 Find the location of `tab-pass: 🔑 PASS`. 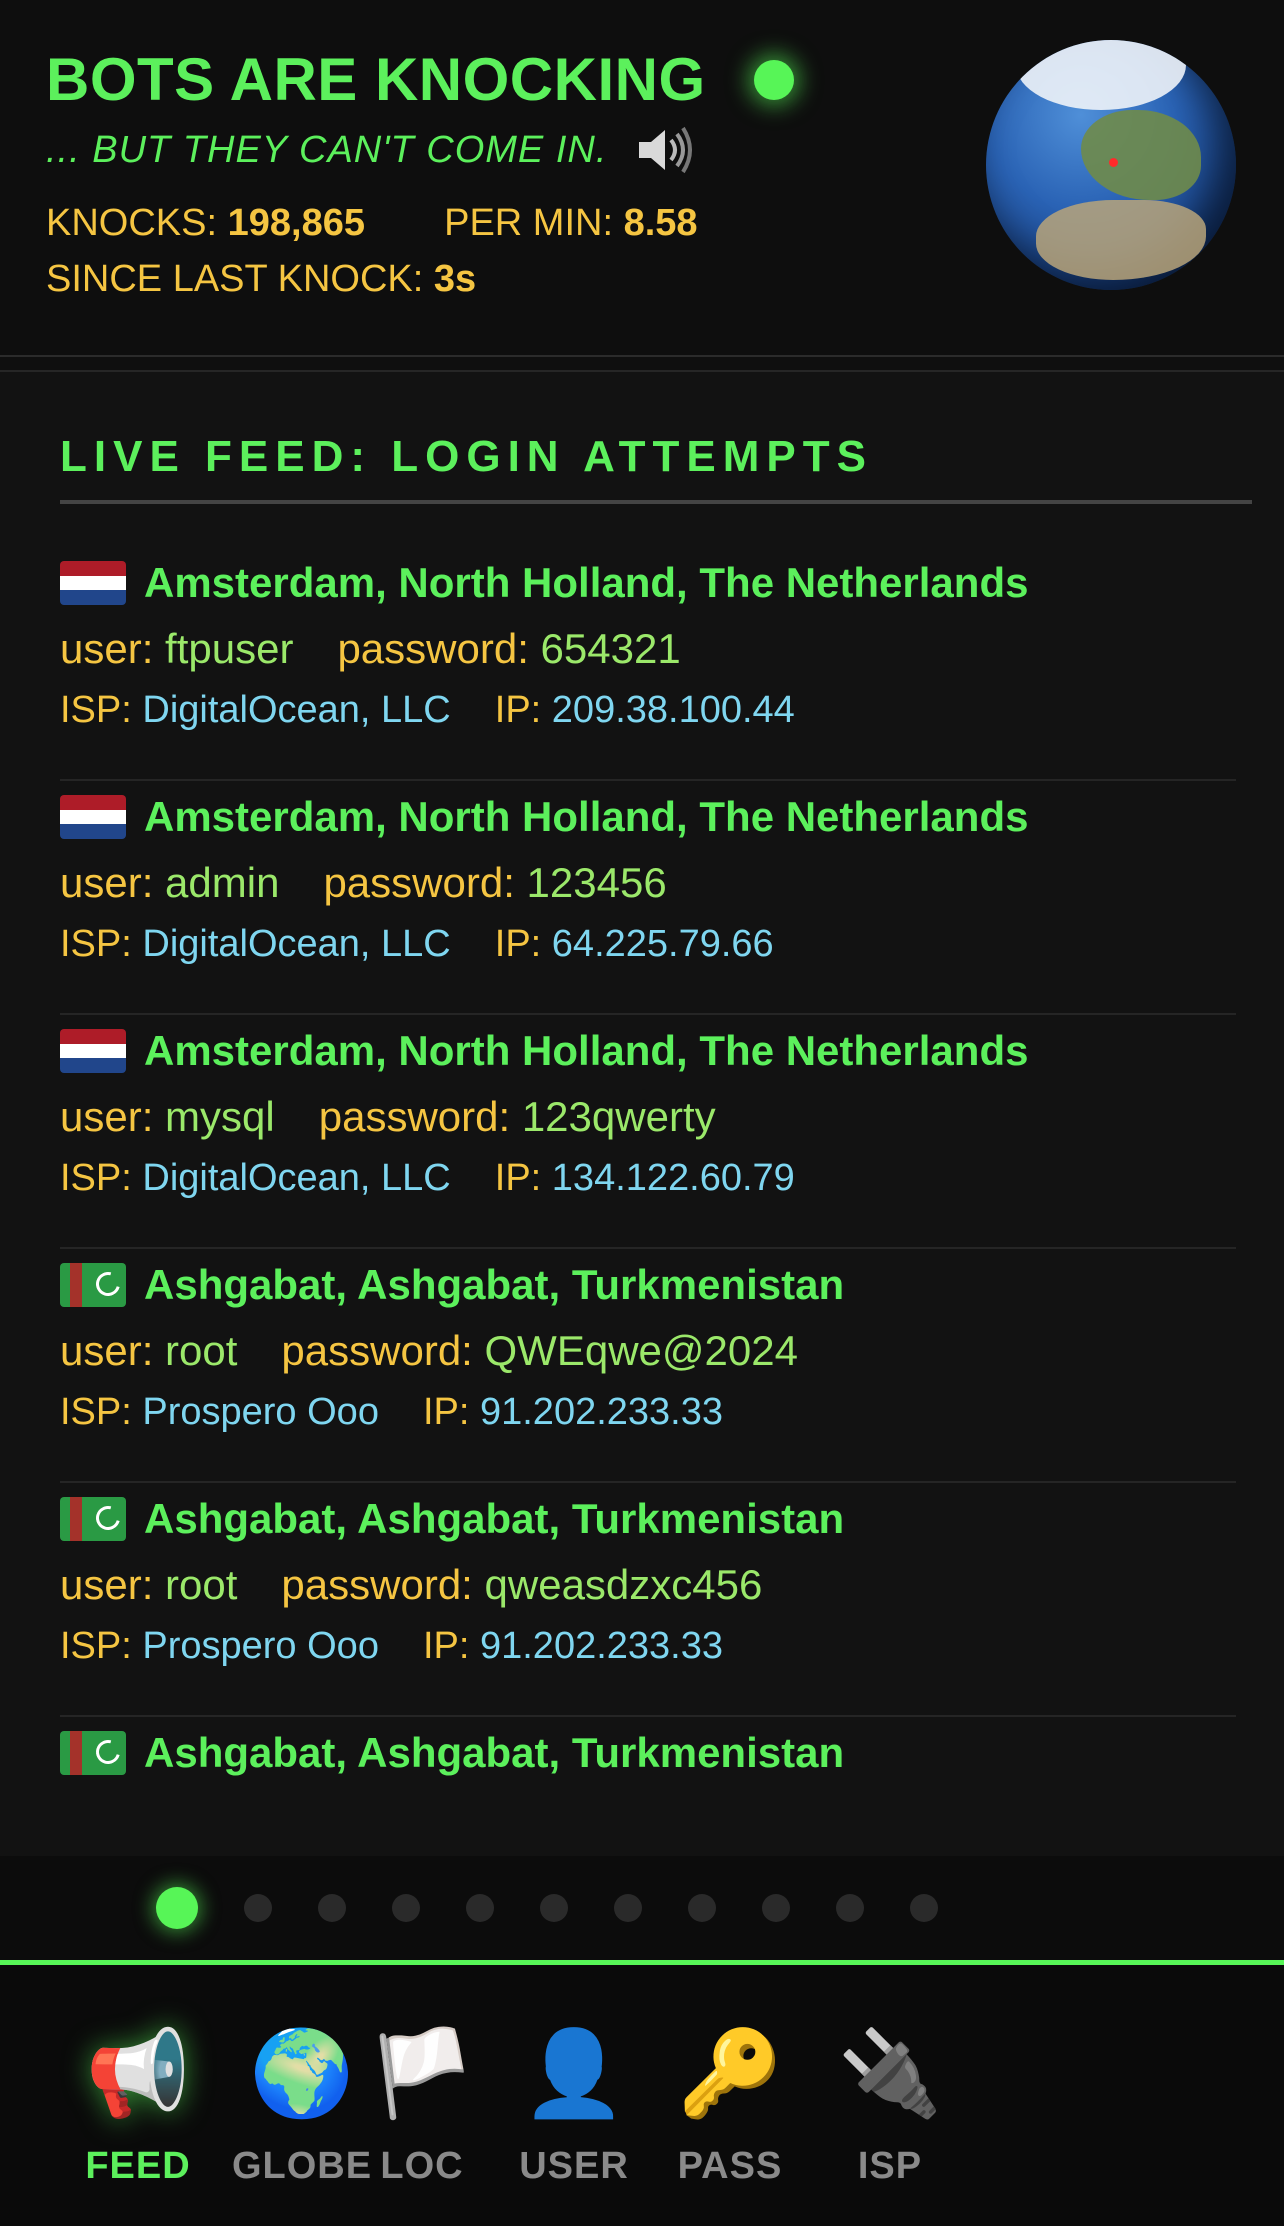

tab-pass: 🔑 PASS is located at coordinates (730, 2105).